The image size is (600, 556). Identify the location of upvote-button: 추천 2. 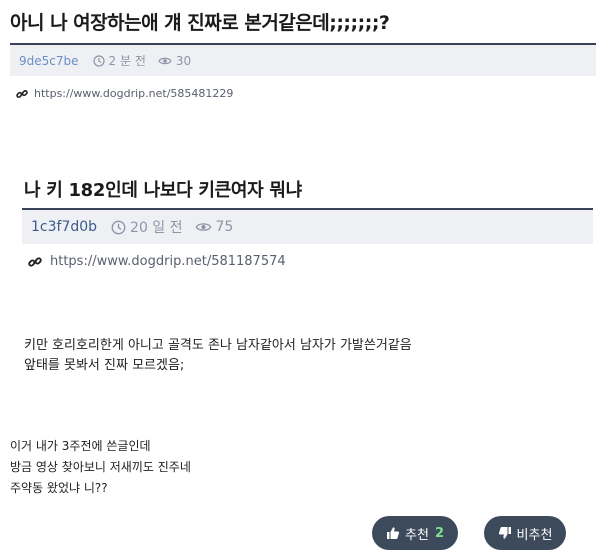
(415, 533).